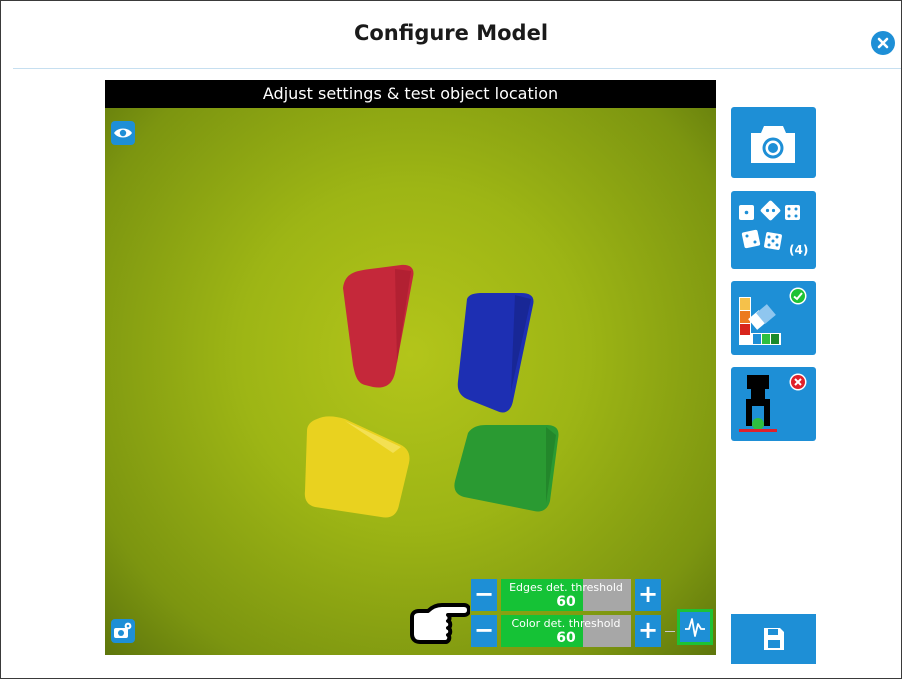 This screenshot has width=902, height=679. I want to click on save-button, so click(773, 639).